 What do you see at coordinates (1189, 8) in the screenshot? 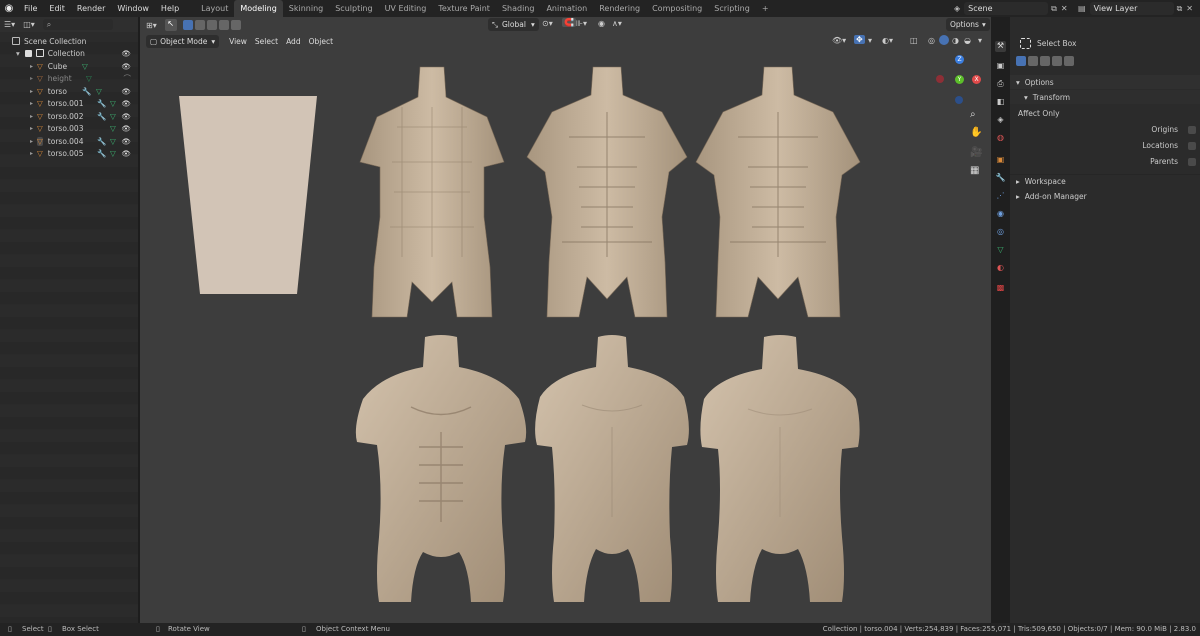
I see `delete-view-layer-icon: ✕` at bounding box center [1189, 8].